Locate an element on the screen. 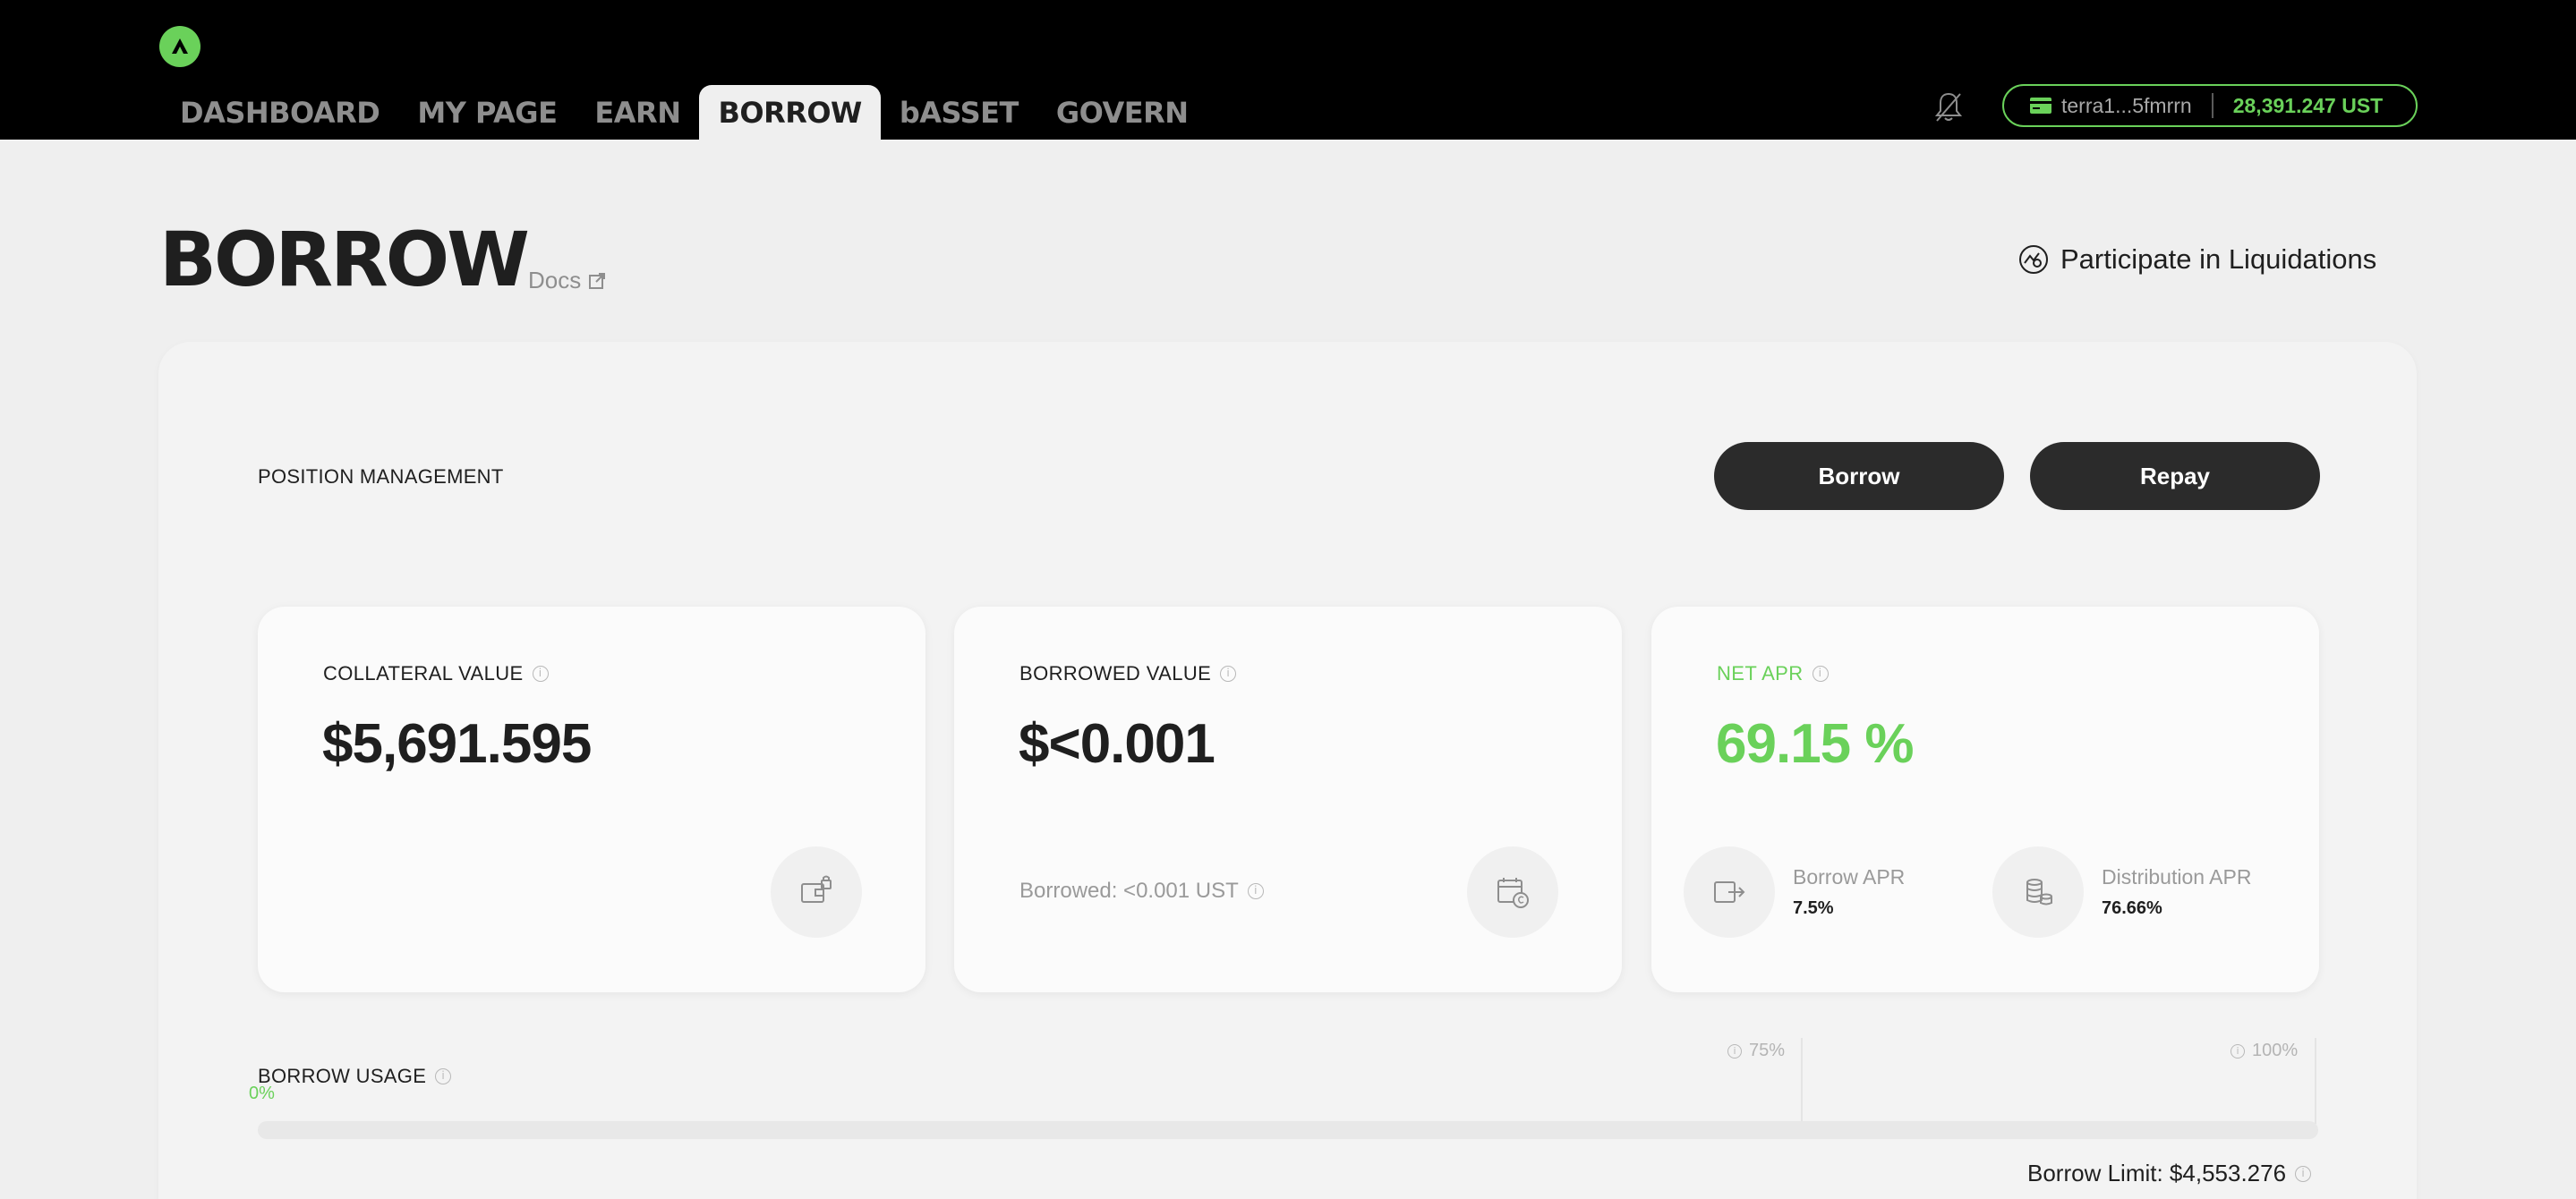 Image resolution: width=2576 pixels, height=1199 pixels. anchor-logo-icon is located at coordinates (180, 46).